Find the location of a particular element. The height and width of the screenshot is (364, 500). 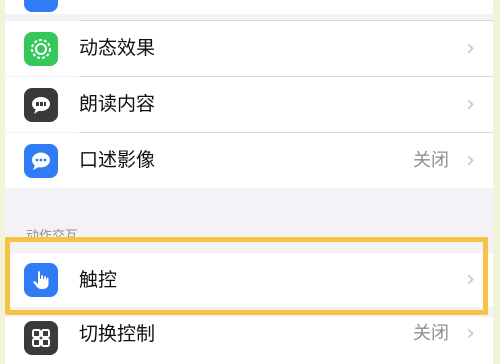

settings-row-audio-descriptions: 口述影像 关闭 › is located at coordinates (249, 160).